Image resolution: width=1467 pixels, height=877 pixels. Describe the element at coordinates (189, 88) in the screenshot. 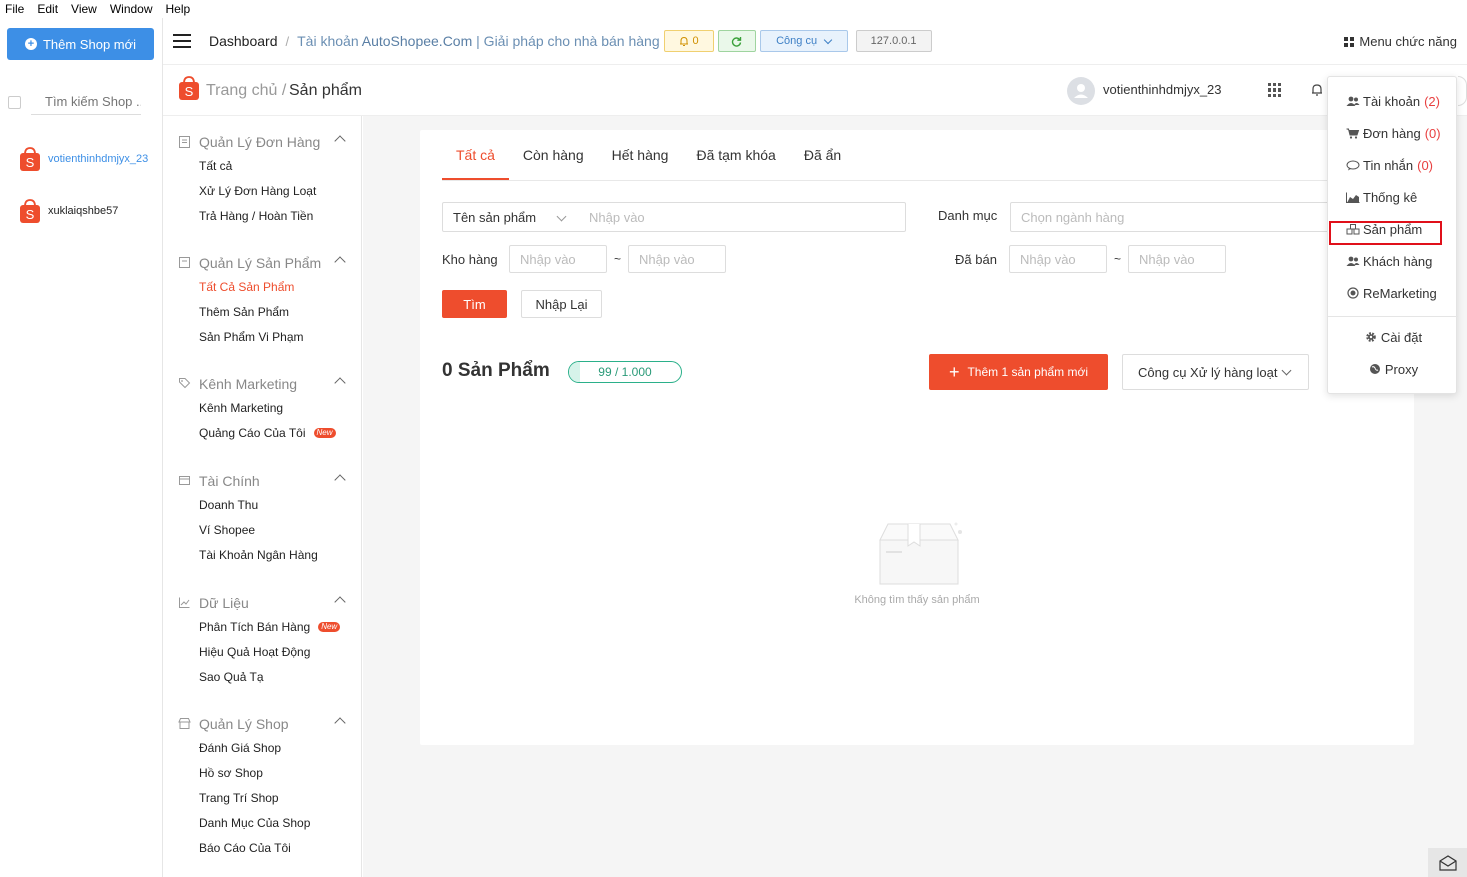

I see `shopee-logo-icon: S` at that location.